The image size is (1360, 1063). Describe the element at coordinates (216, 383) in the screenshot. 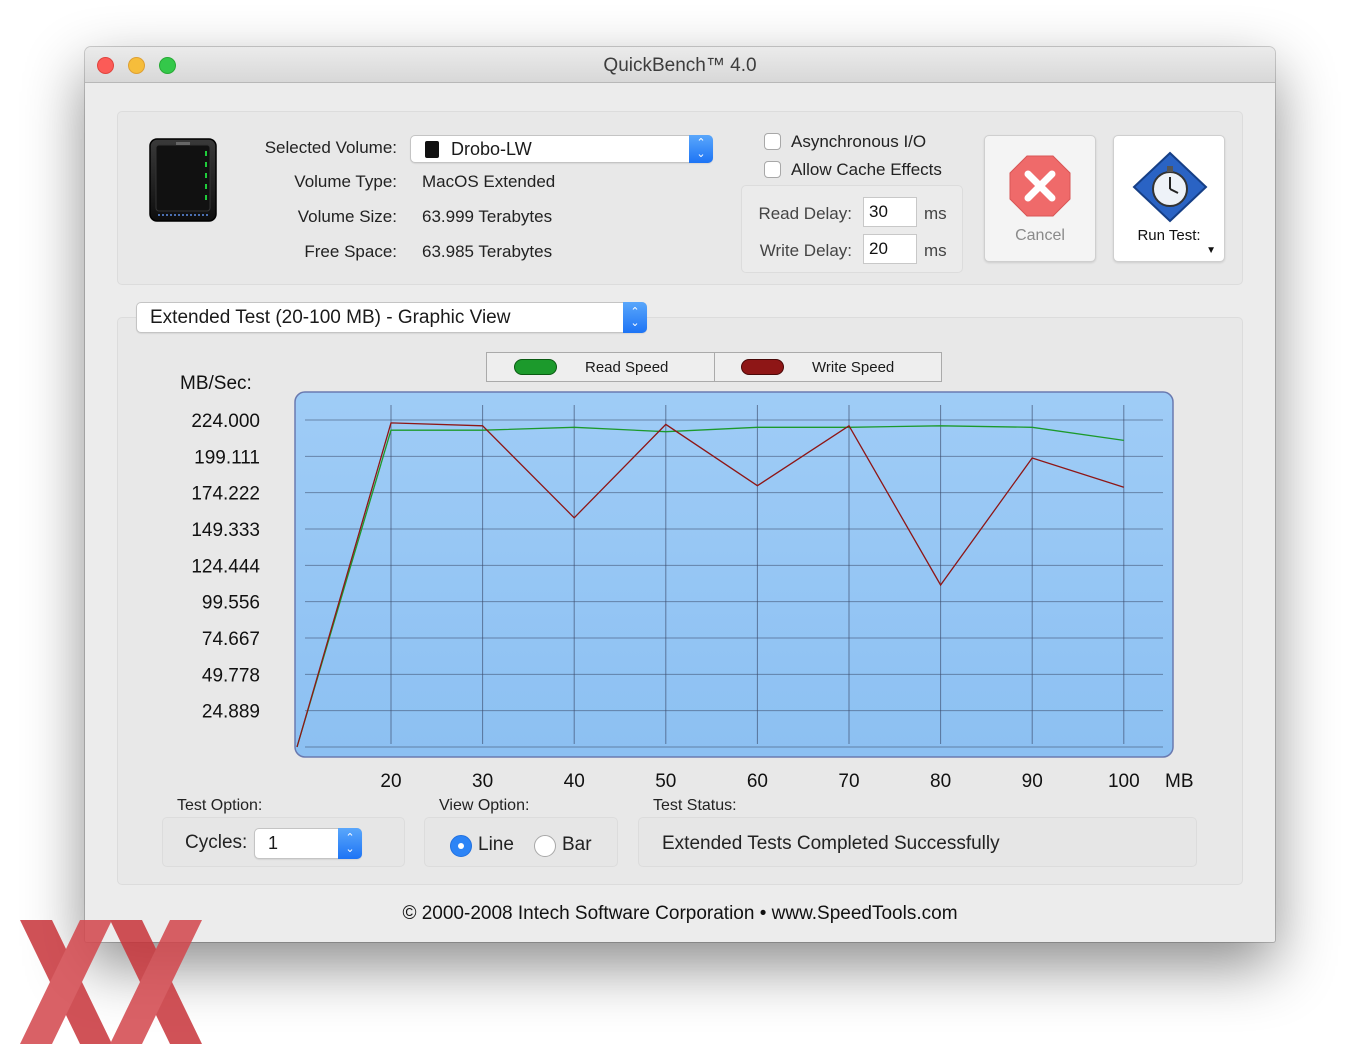

I see `y-axis-label: MB/Sec:` at that location.